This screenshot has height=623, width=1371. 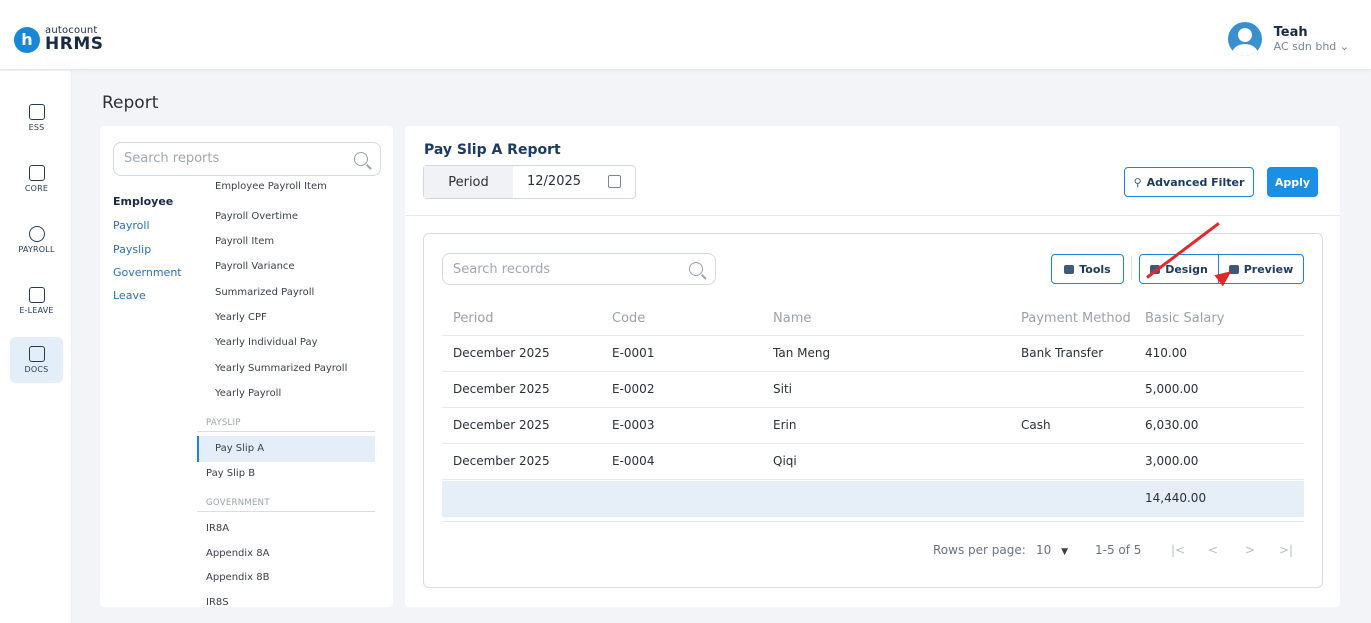 I want to click on report-item-pay-slip-a: Pay Slip A, so click(x=239, y=448).